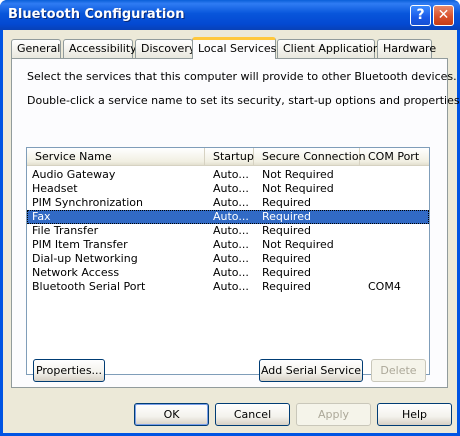 Image resolution: width=460 pixels, height=436 pixels. What do you see at coordinates (230, 15) in the screenshot?
I see `title-bar: Bluetooth Configuration ? ✕` at bounding box center [230, 15].